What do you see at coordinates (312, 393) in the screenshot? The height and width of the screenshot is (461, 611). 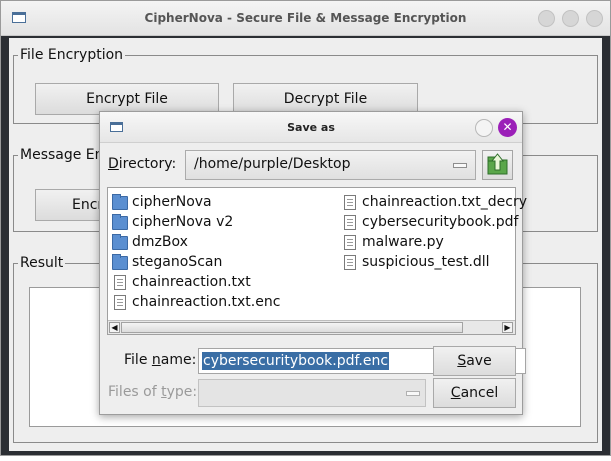 I see `filetype-combo` at bounding box center [312, 393].